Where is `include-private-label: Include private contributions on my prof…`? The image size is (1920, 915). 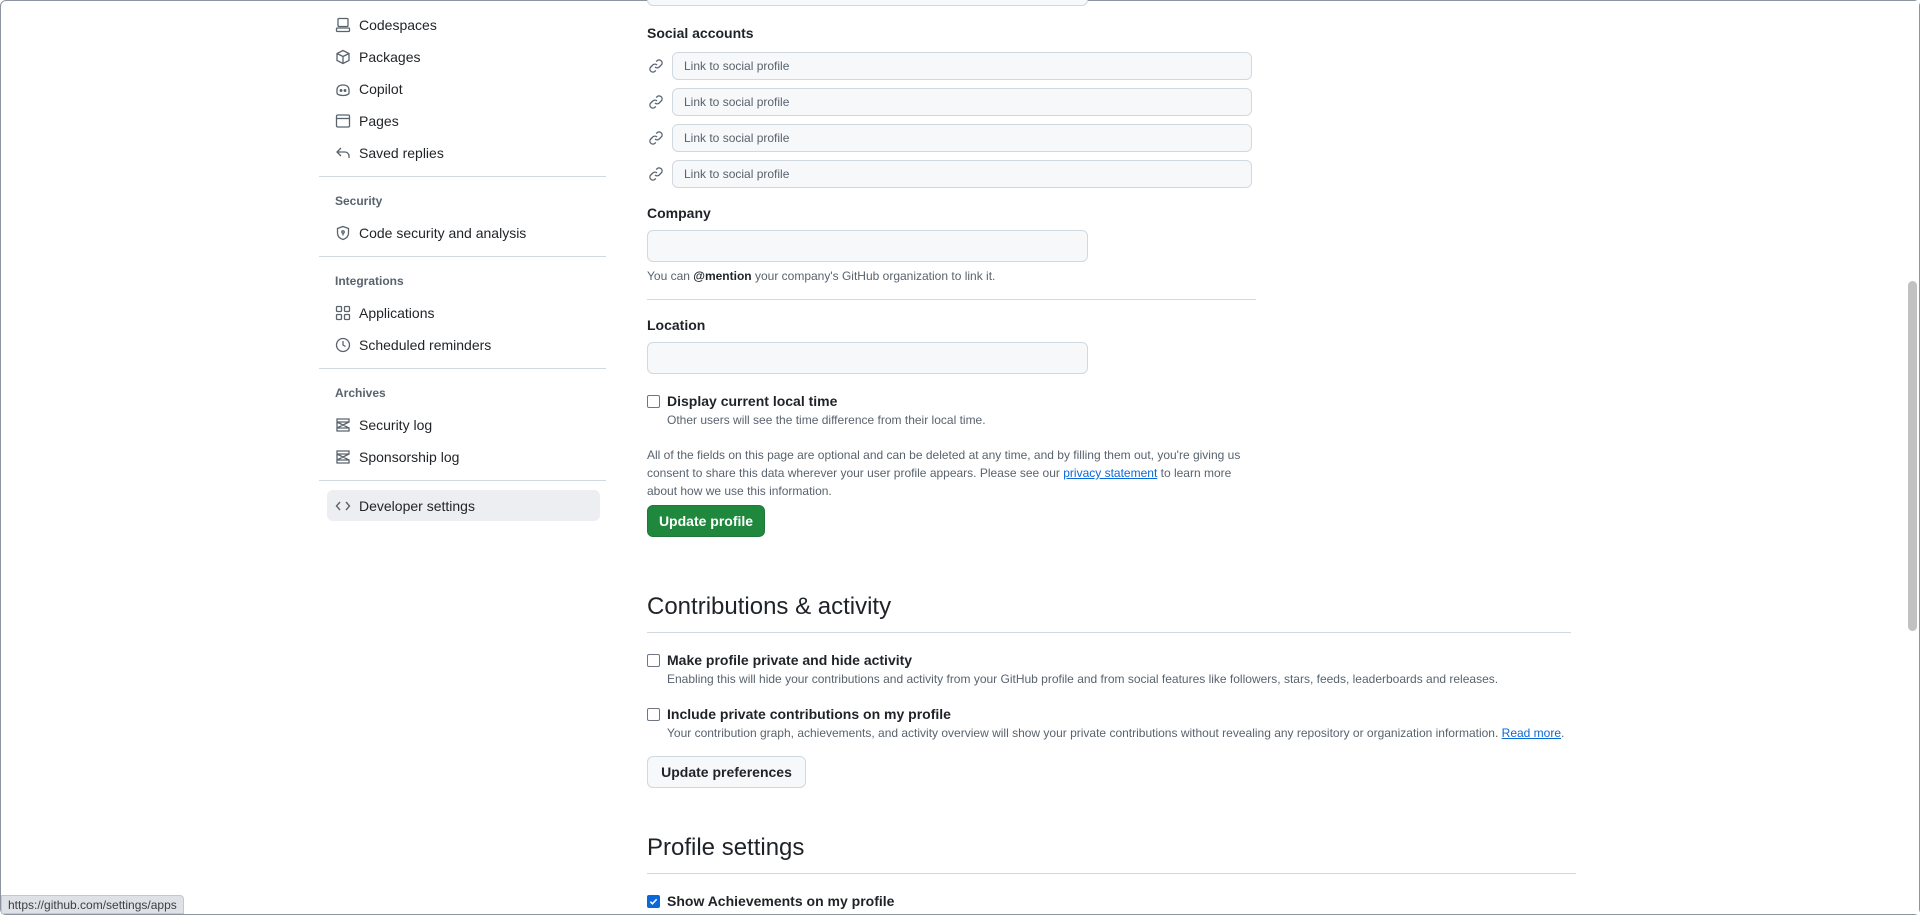
include-private-label: Include private contributions on my prof… is located at coordinates (809, 714).